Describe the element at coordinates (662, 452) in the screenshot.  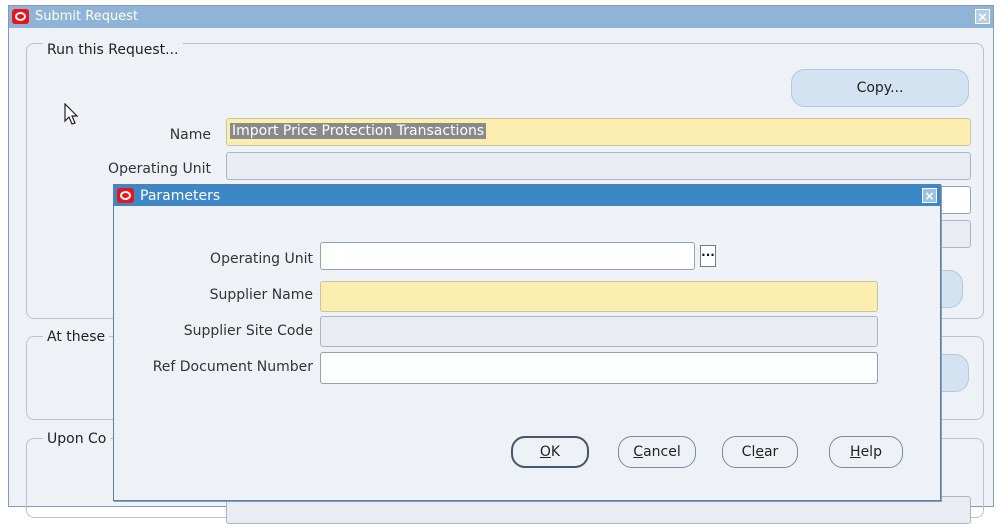
I see `cancel-button-label: ancel` at that location.